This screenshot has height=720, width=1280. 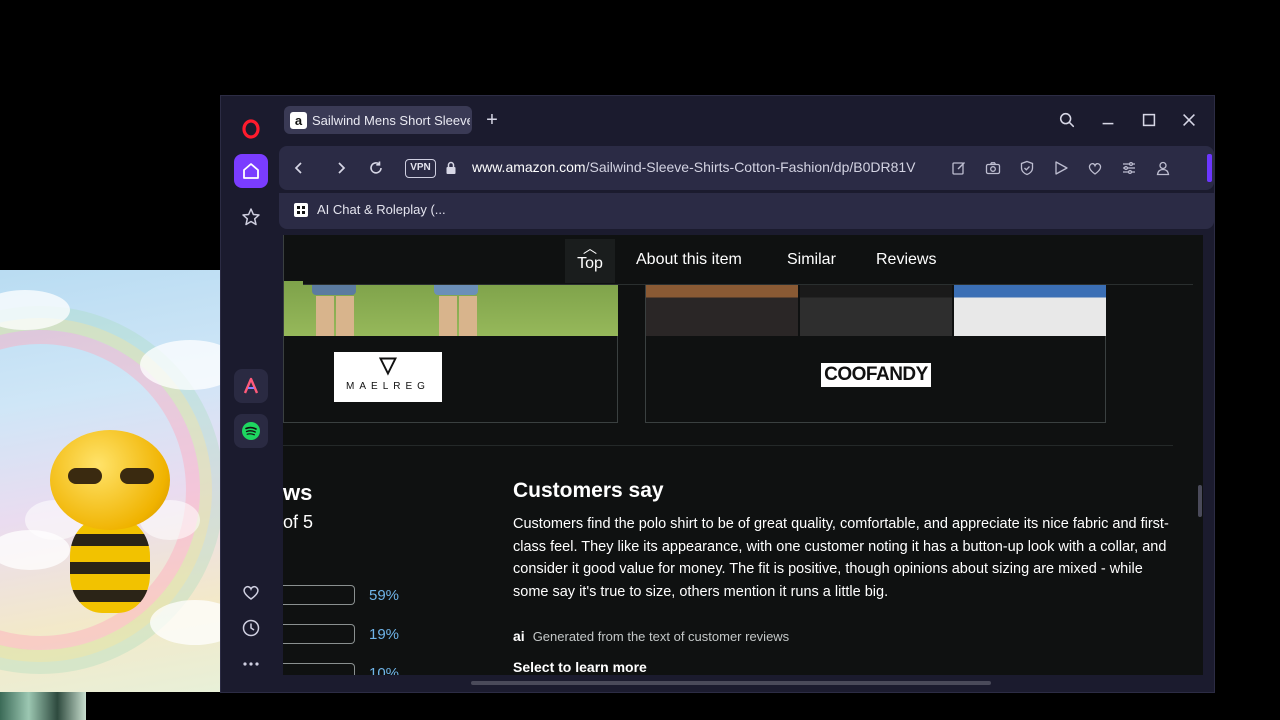 What do you see at coordinates (1209, 168) in the screenshot?
I see `accent-indicator` at bounding box center [1209, 168].